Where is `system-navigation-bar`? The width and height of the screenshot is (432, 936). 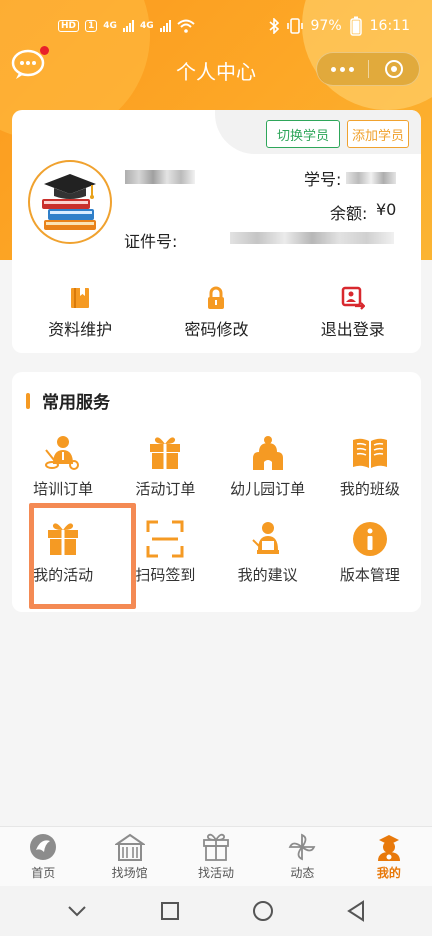 system-navigation-bar is located at coordinates (216, 911).